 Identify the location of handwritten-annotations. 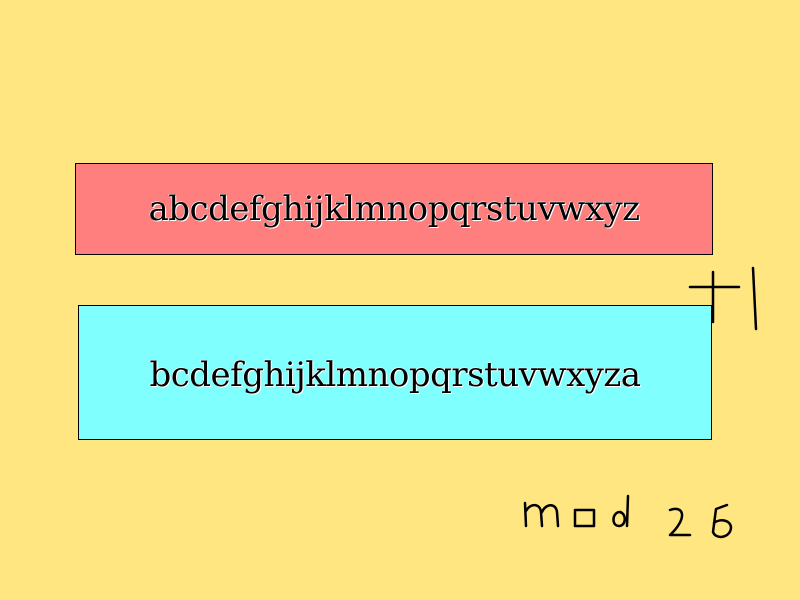
(640, 402).